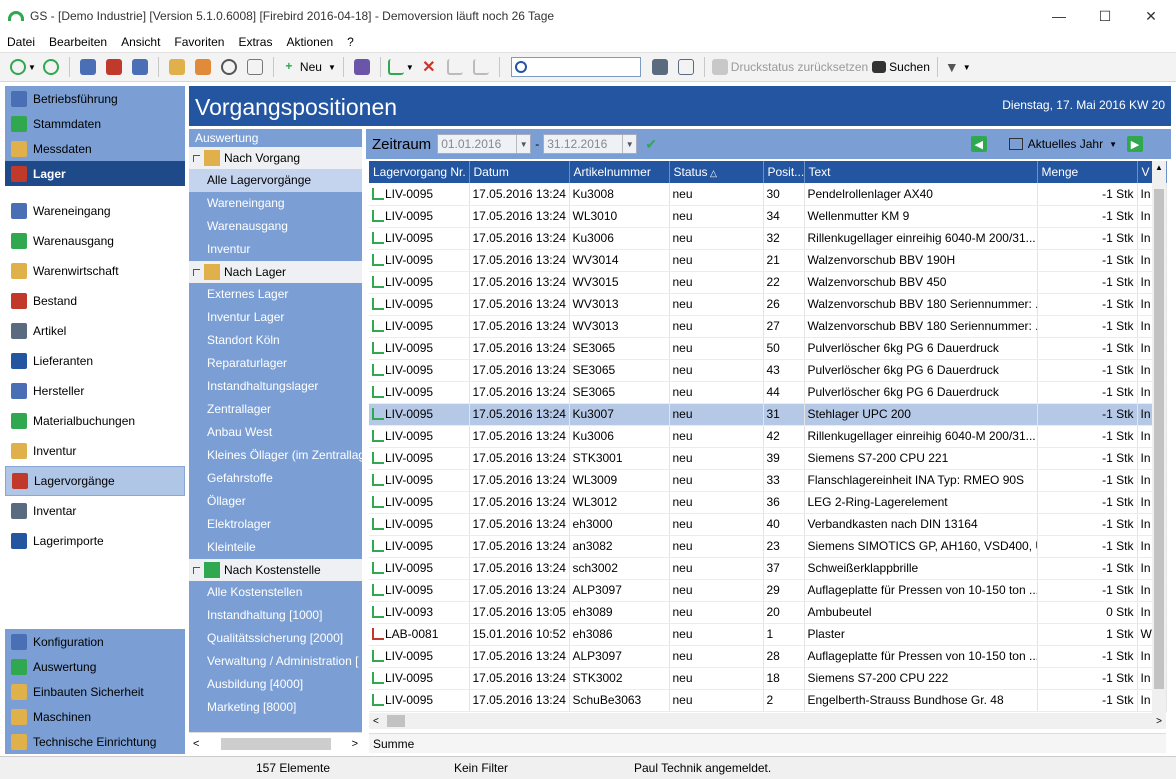  What do you see at coordinates (275, 524) in the screenshot?
I see `evaluation-item: Elektrolager` at bounding box center [275, 524].